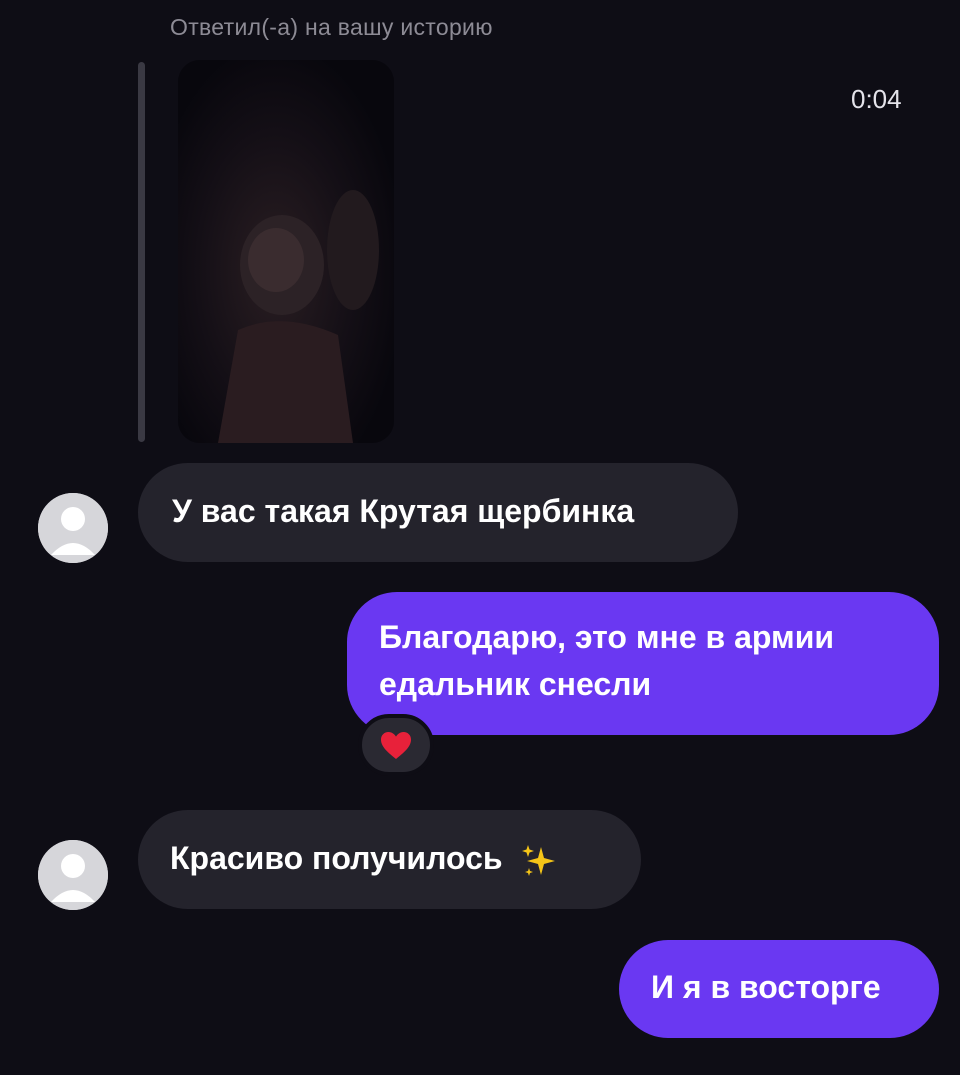  I want to click on story-reply-bar, so click(141, 252).